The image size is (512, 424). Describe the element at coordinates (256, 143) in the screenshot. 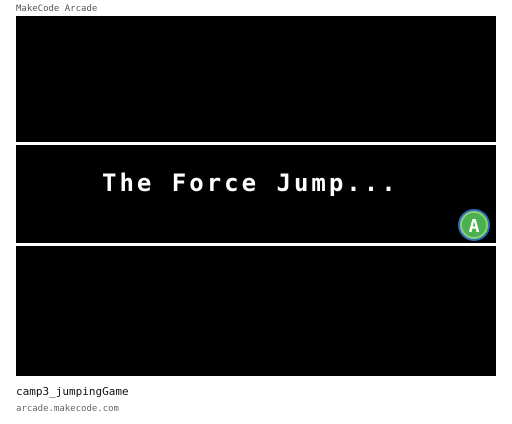

I see `dialog-border-top` at that location.